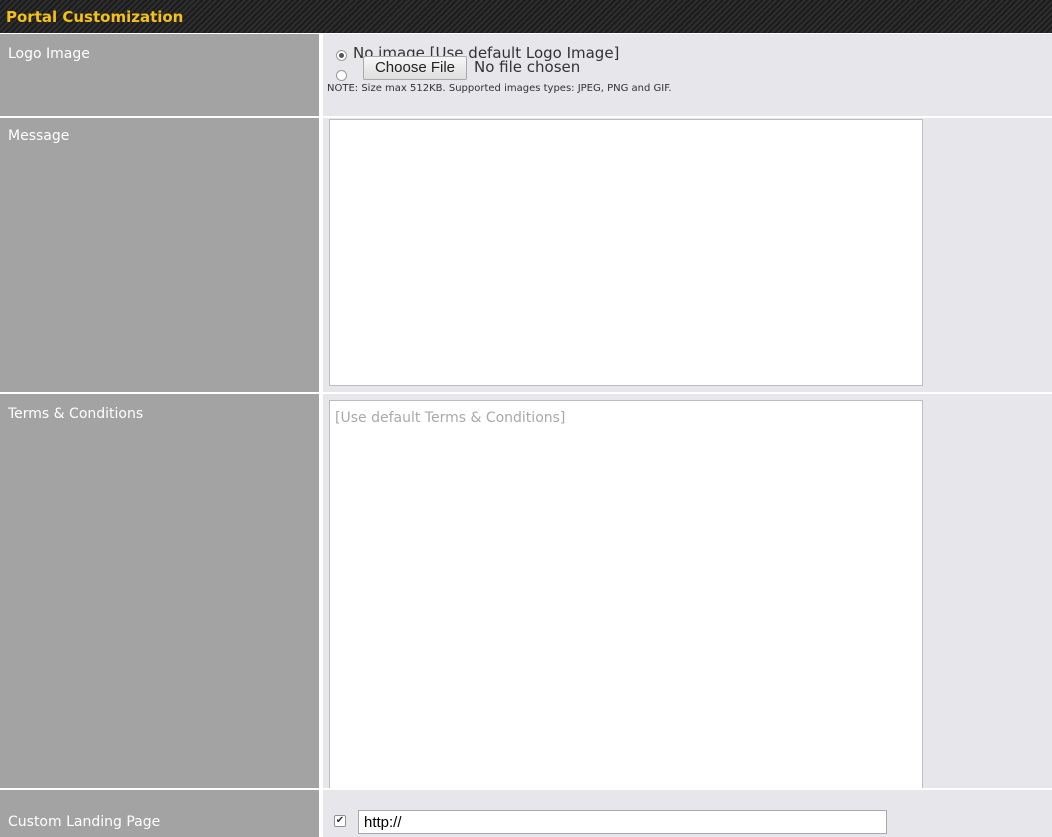 The width and height of the screenshot is (1052, 837). What do you see at coordinates (383, 822) in the screenshot?
I see `landing-page-url-value: http://` at bounding box center [383, 822].